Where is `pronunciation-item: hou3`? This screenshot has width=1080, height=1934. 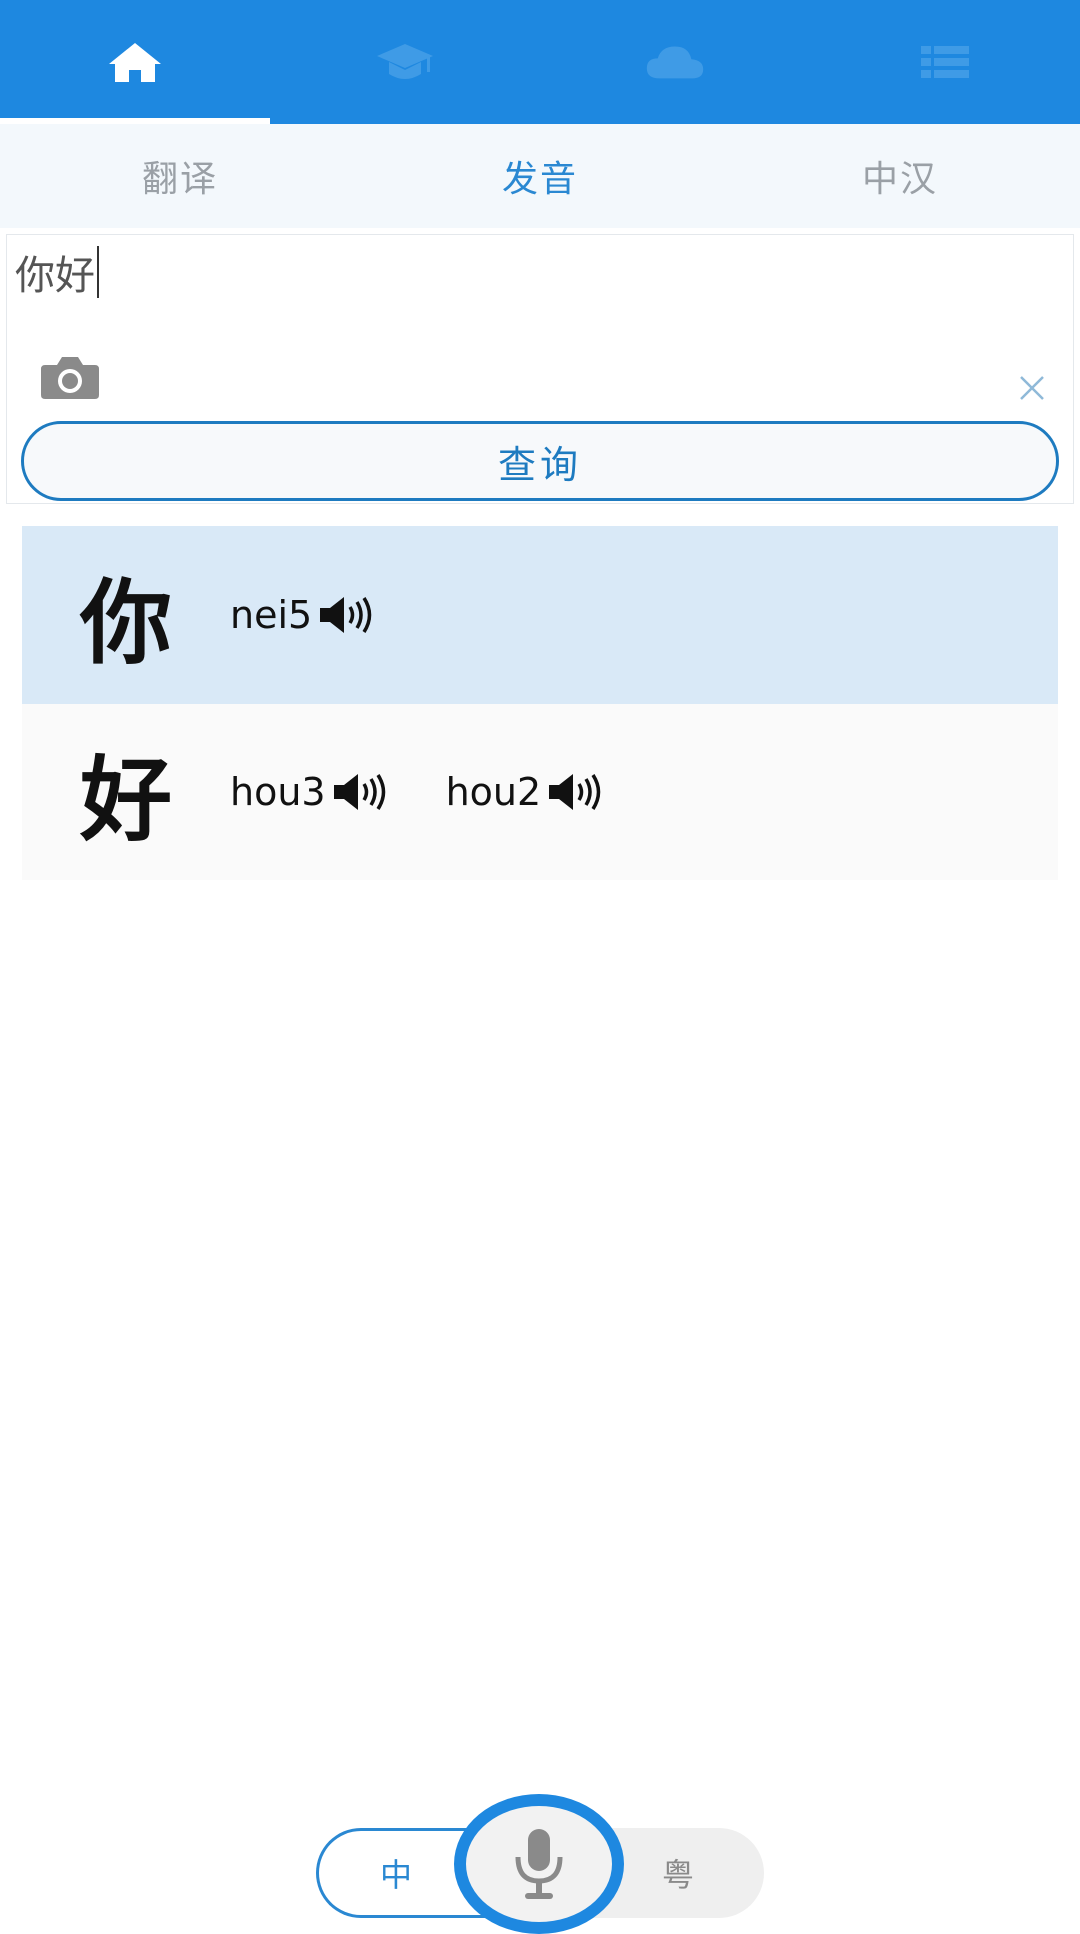
pronunciation-item: hou3 is located at coordinates (310, 792).